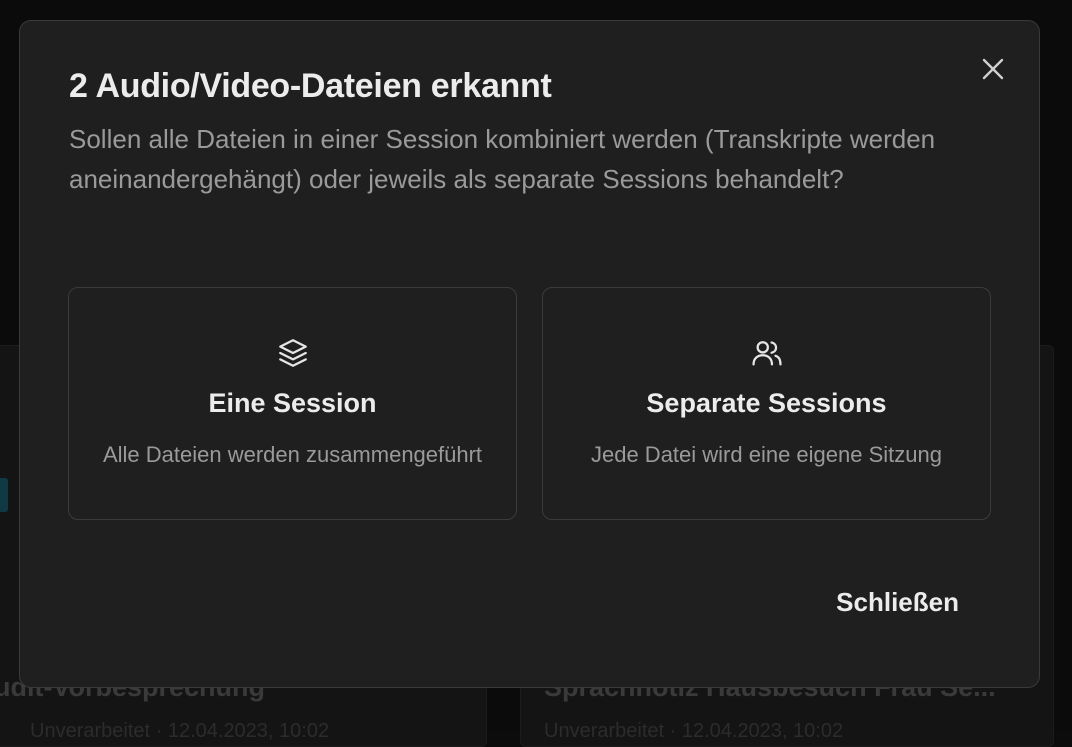 The width and height of the screenshot is (1072, 747). I want to click on close-button, so click(993, 69).